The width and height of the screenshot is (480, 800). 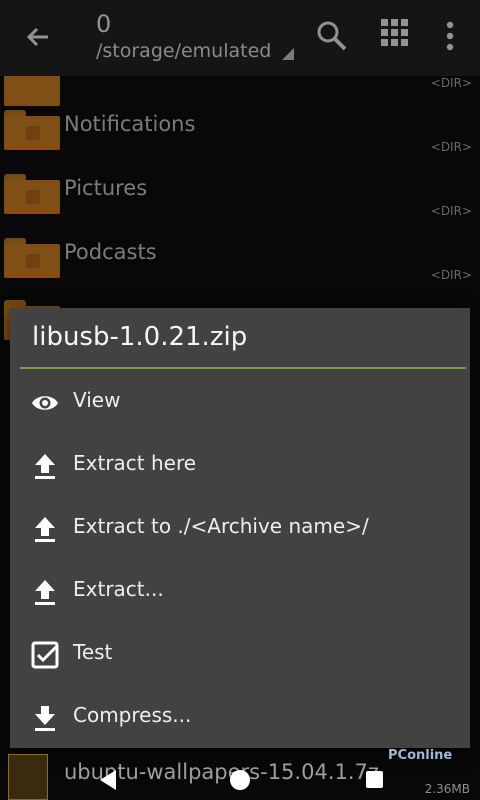 I want to click on menu-item-label: Extract to ./<Archive name>/, so click(x=221, y=526).